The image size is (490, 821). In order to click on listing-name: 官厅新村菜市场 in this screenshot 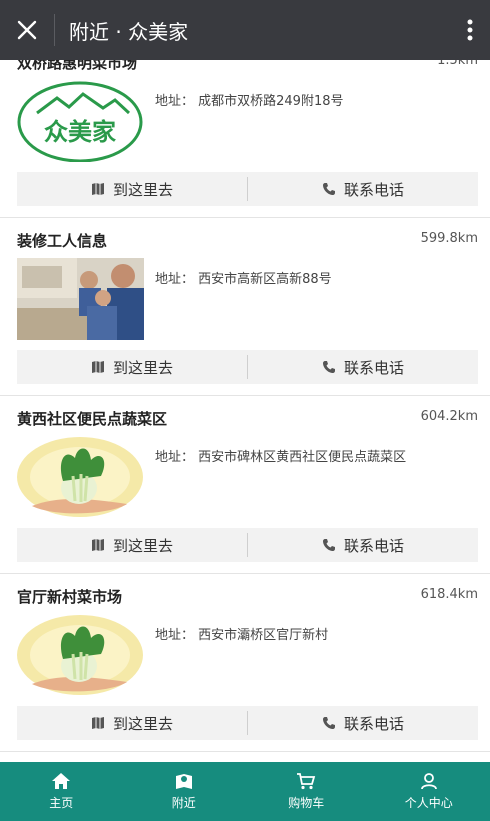, I will do `click(70, 597)`.